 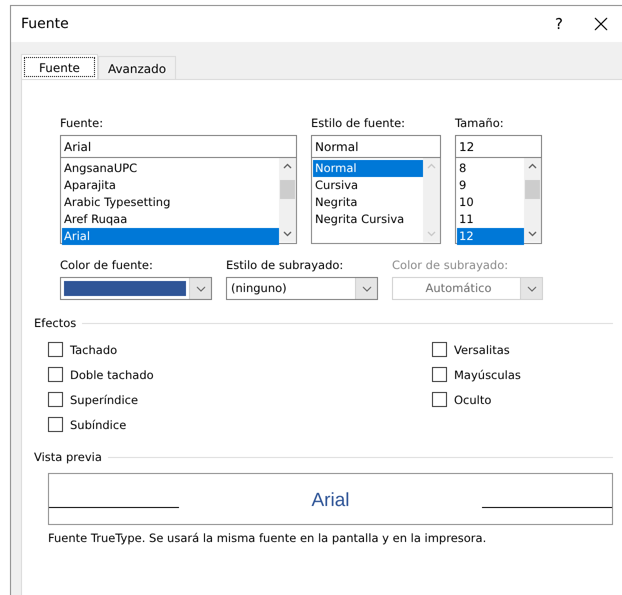 What do you see at coordinates (68, 457) in the screenshot?
I see `group-title: Vista previa` at bounding box center [68, 457].